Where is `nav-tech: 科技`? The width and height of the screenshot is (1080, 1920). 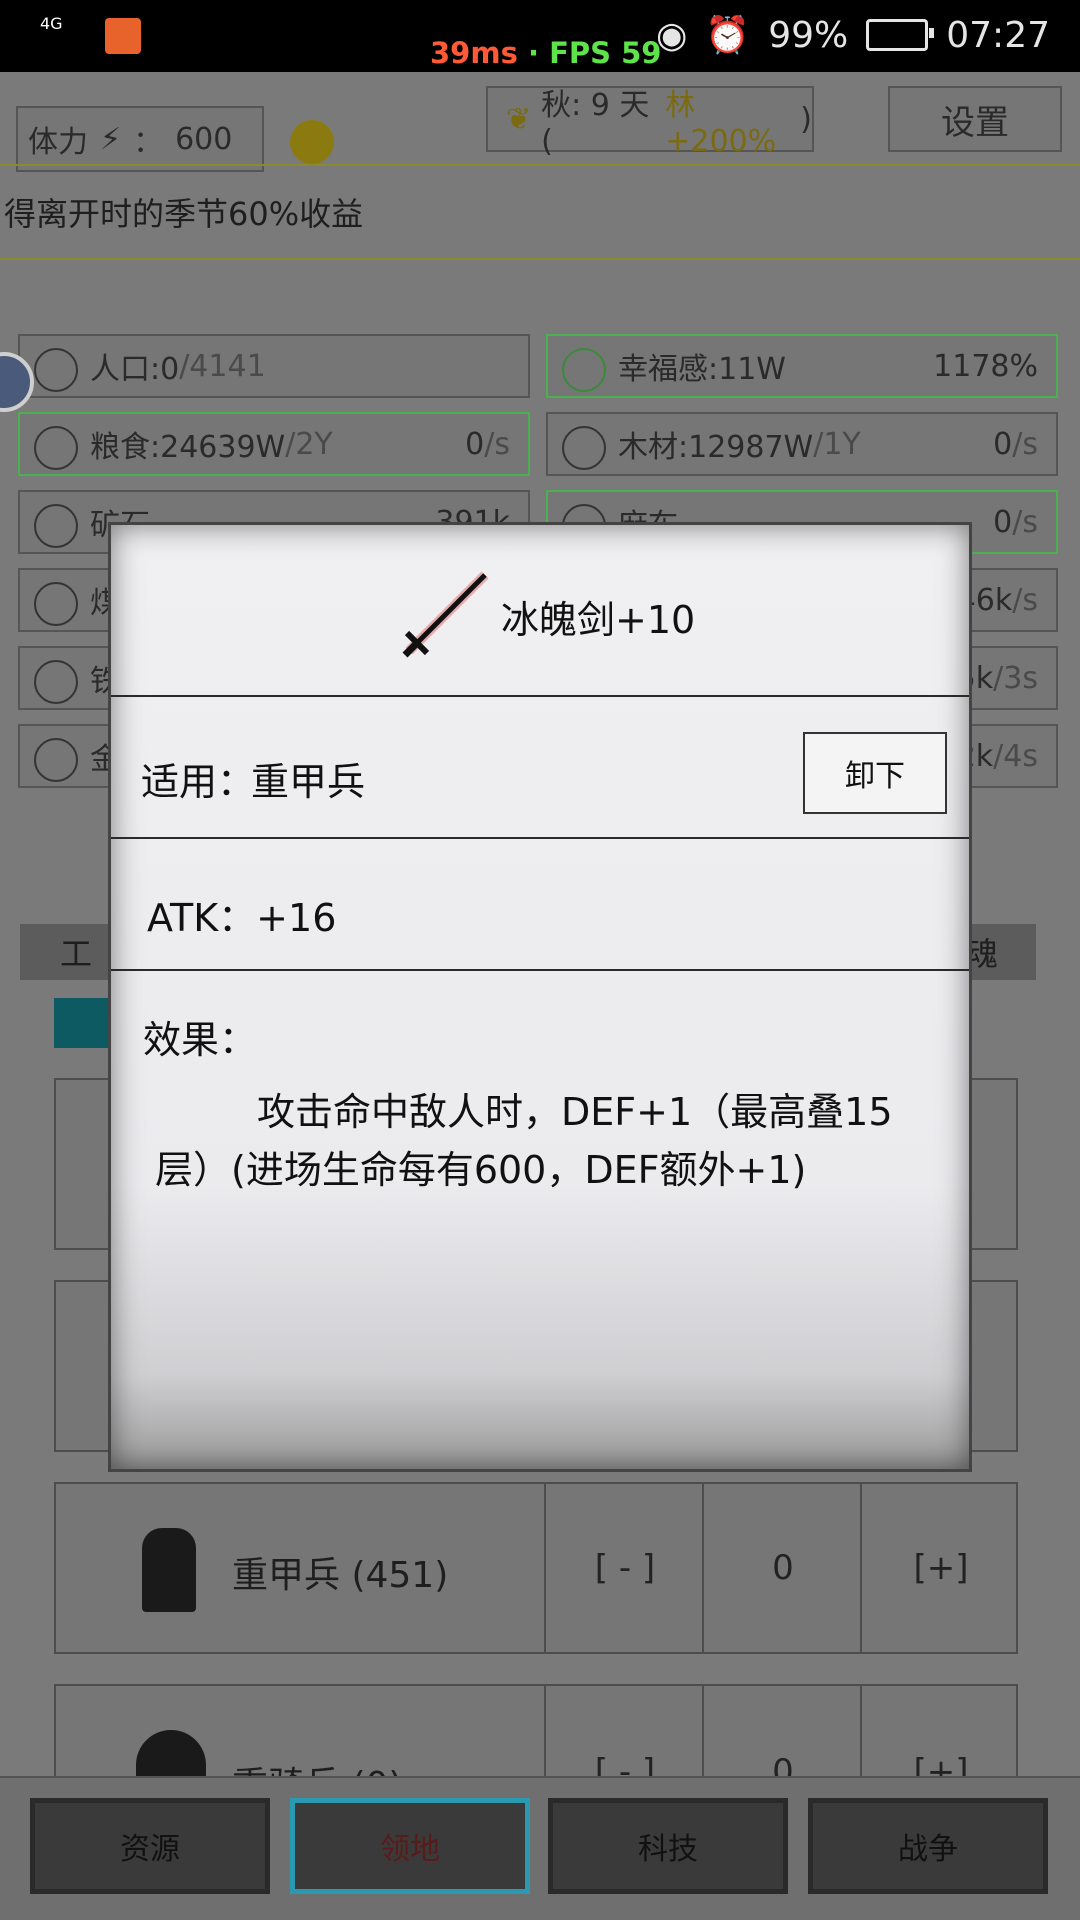
nav-tech: 科技 is located at coordinates (668, 1846).